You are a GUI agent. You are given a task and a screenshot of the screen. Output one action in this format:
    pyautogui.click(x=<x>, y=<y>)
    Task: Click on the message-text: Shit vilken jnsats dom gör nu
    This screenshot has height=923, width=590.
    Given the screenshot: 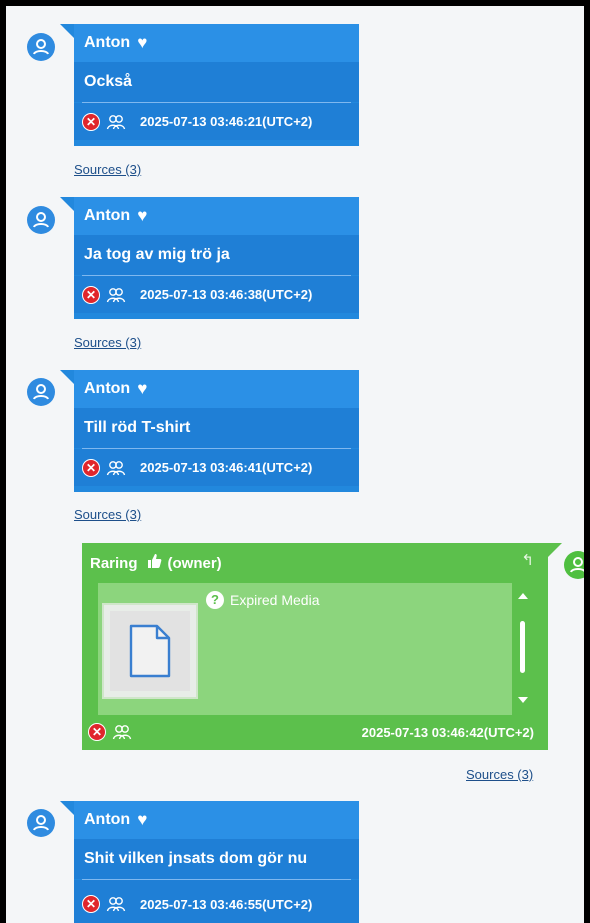 What is the action you would take?
    pyautogui.click(x=216, y=859)
    